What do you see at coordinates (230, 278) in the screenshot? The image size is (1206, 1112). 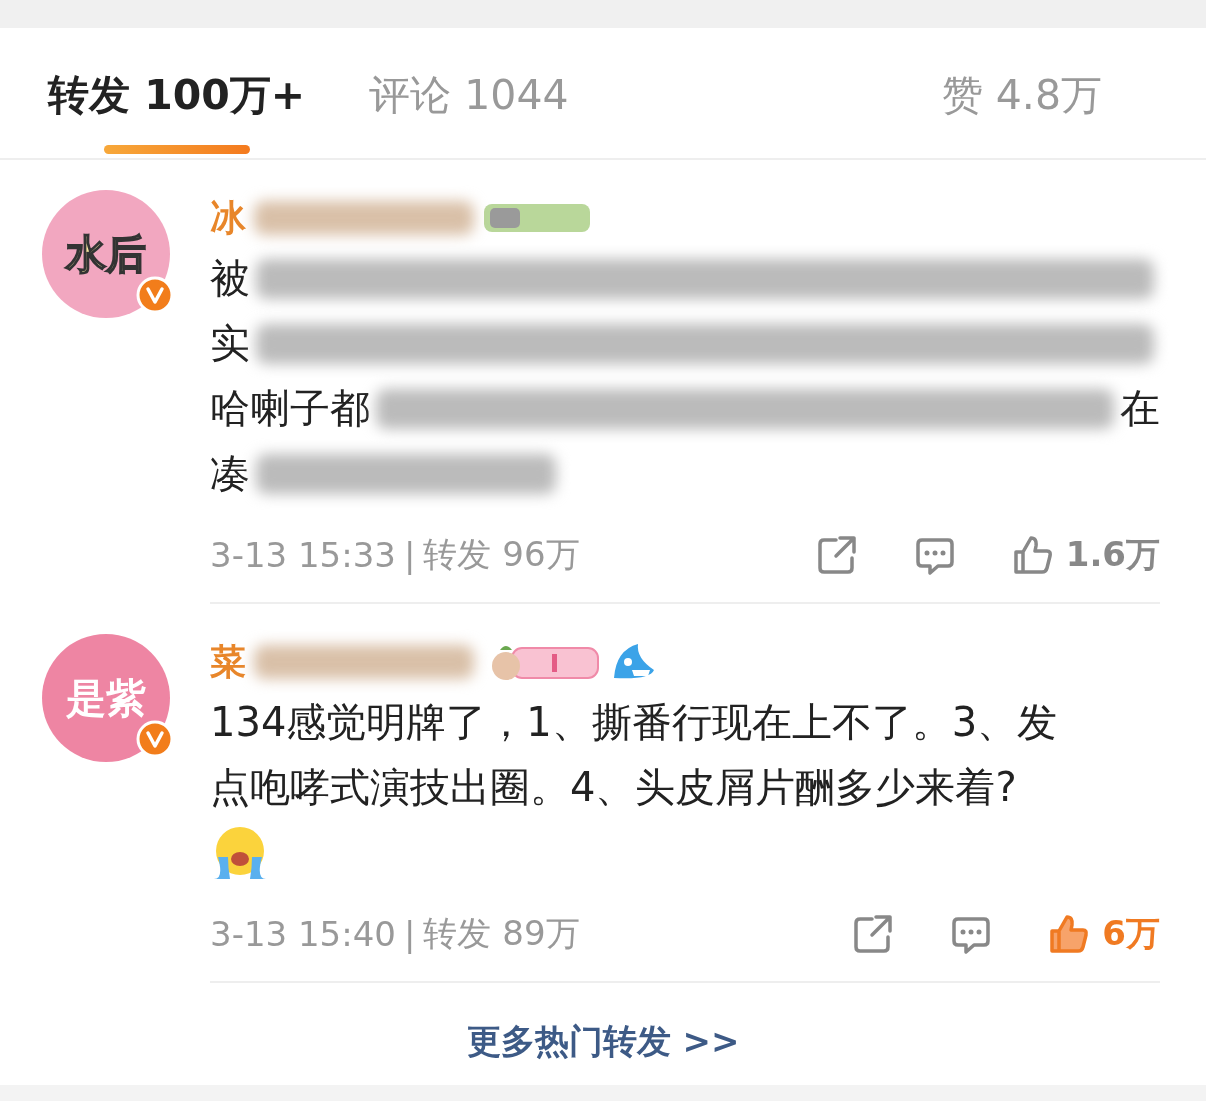 I see `comment-text: 被` at bounding box center [230, 278].